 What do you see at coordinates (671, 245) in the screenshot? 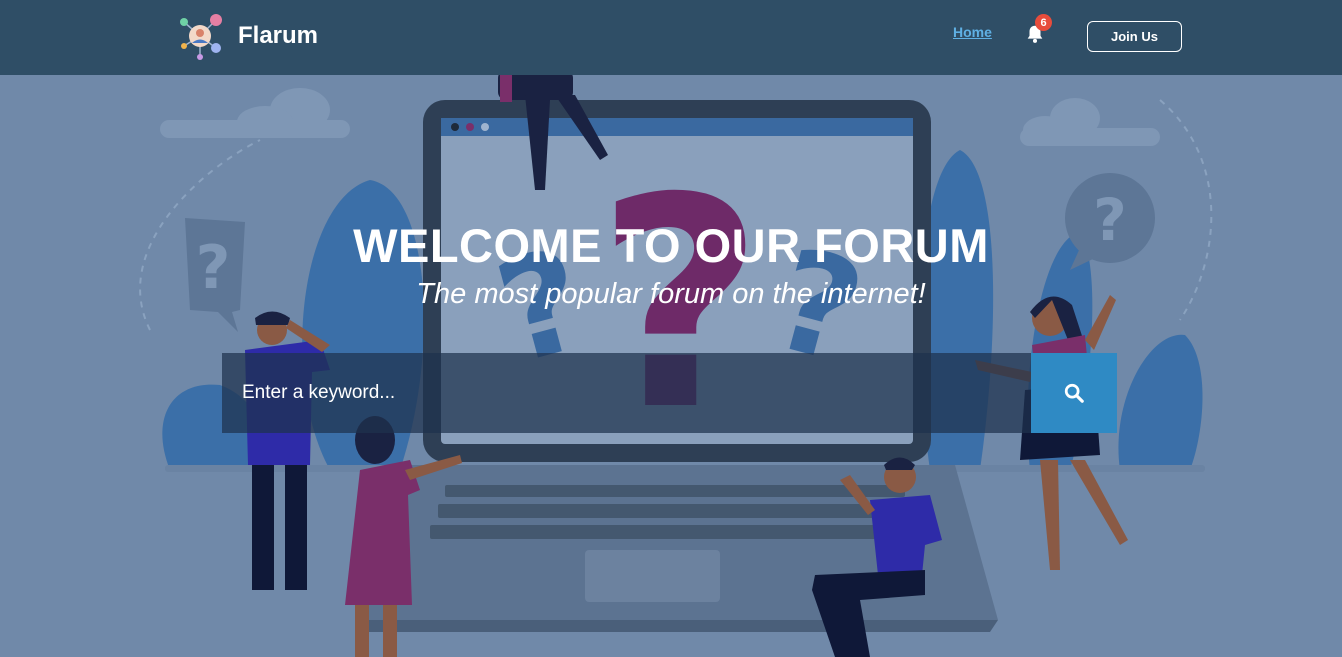
I see `hero-title: WELCOME TO OUR FORUM` at bounding box center [671, 245].